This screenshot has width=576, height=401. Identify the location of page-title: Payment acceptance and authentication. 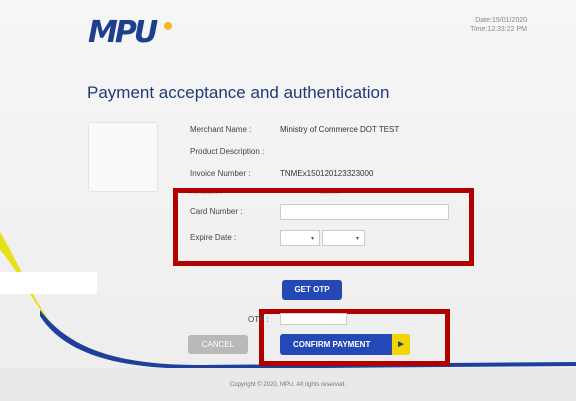
(238, 92).